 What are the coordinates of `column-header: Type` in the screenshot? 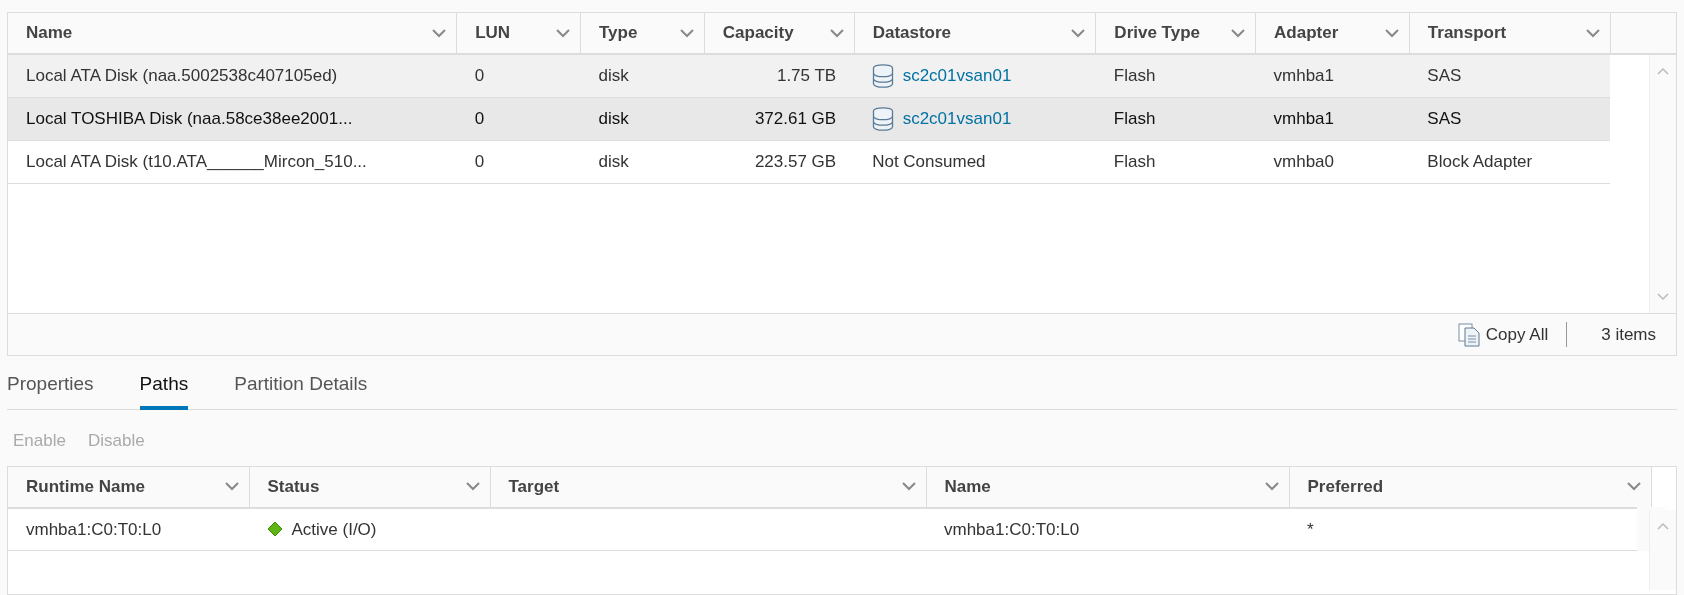 It's located at (642, 33).